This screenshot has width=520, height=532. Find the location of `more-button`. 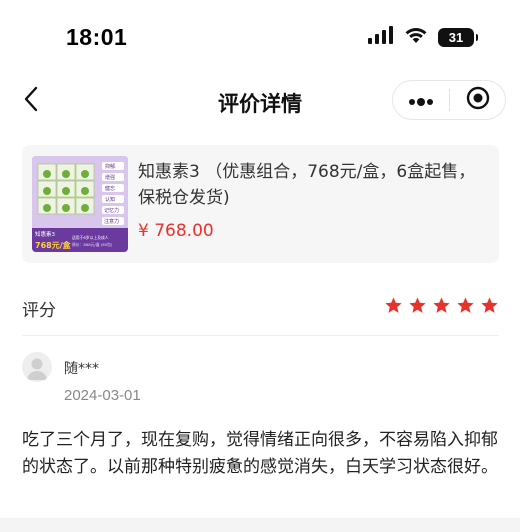

more-button is located at coordinates (421, 100).